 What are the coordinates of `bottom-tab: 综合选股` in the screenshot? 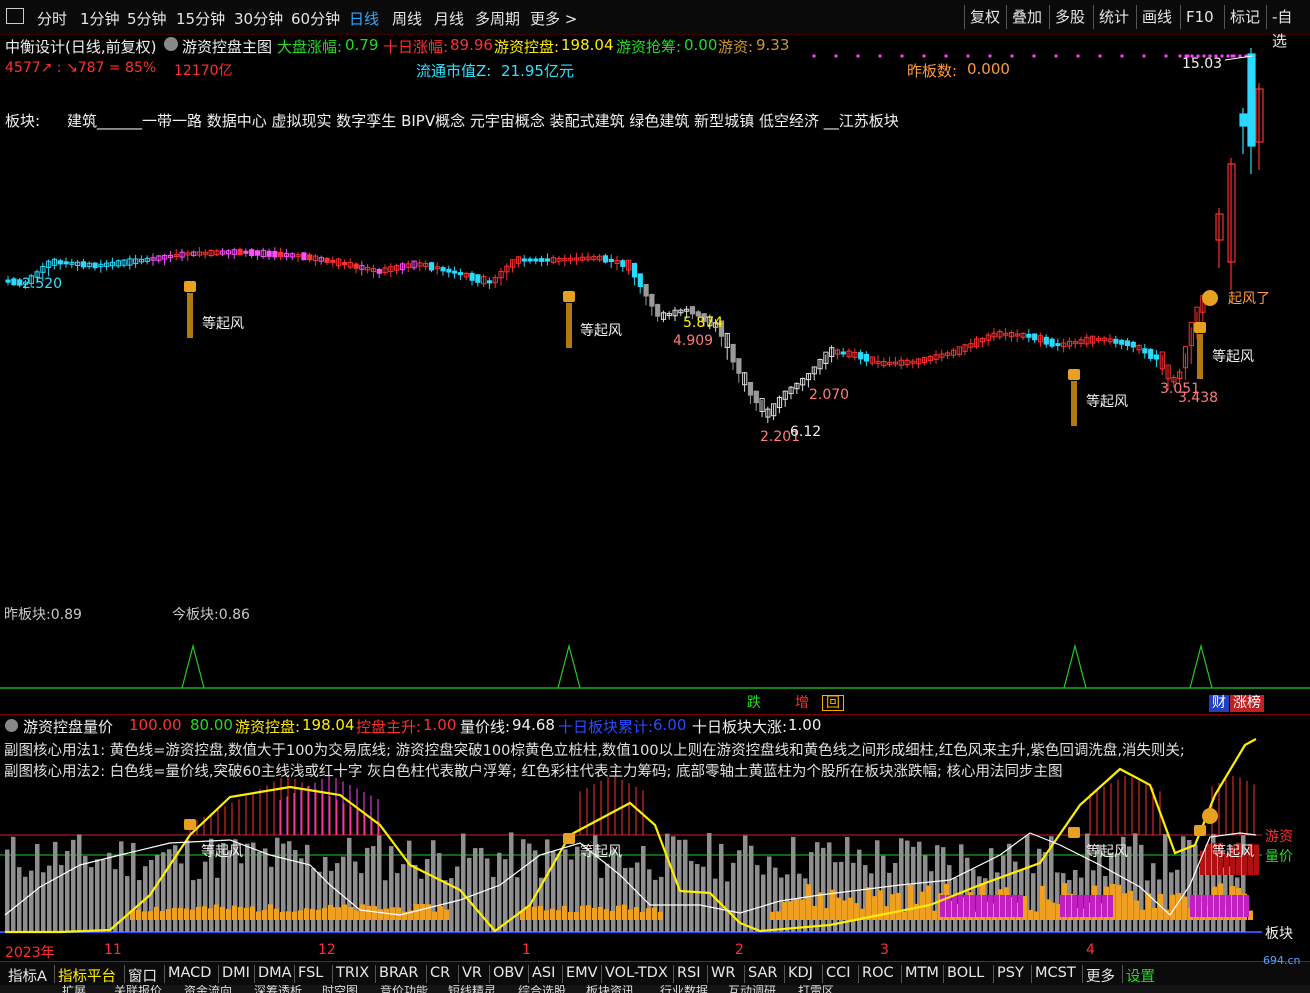 It's located at (542, 989).